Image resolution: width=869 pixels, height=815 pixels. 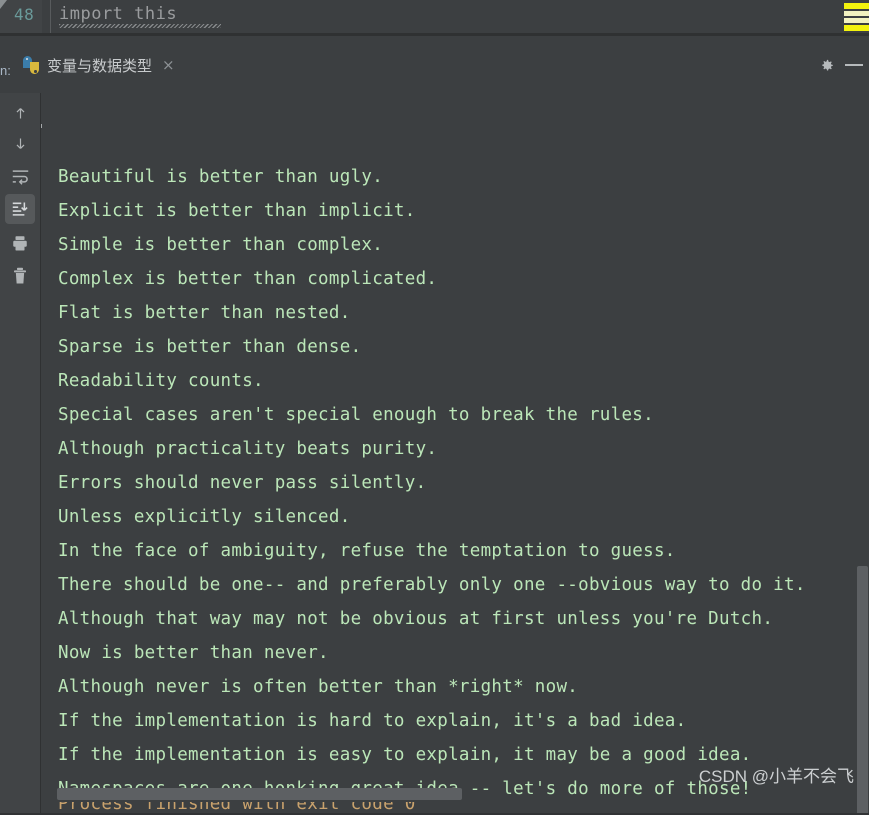 What do you see at coordinates (140, 26) in the screenshot?
I see `warning-squiggle-underline` at bounding box center [140, 26].